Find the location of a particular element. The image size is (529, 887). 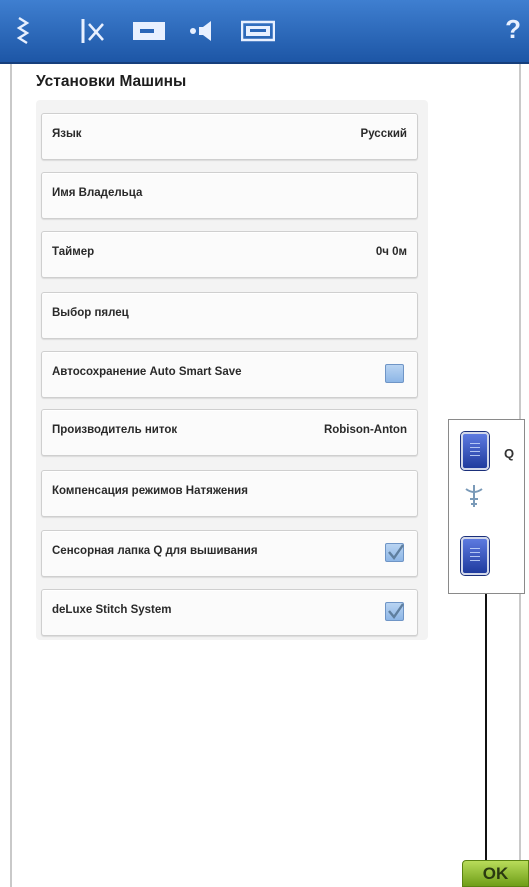

setting-row-auto-smart-save: Автосохранение Auto Smart Save is located at coordinates (229, 374).